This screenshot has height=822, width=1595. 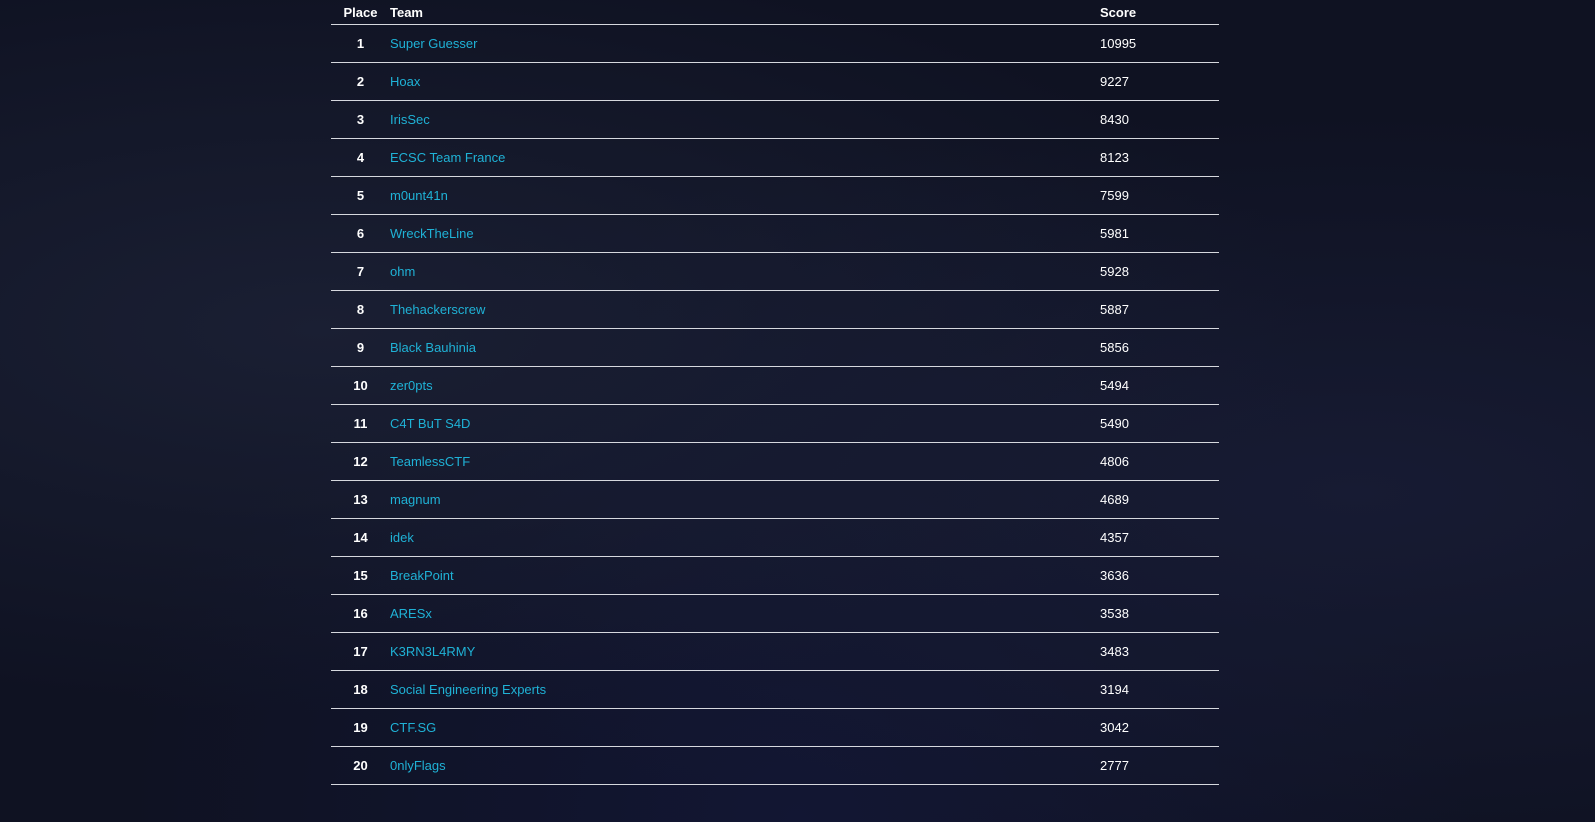 What do you see at coordinates (1159, 119) in the screenshot?
I see `row-score: 8430` at bounding box center [1159, 119].